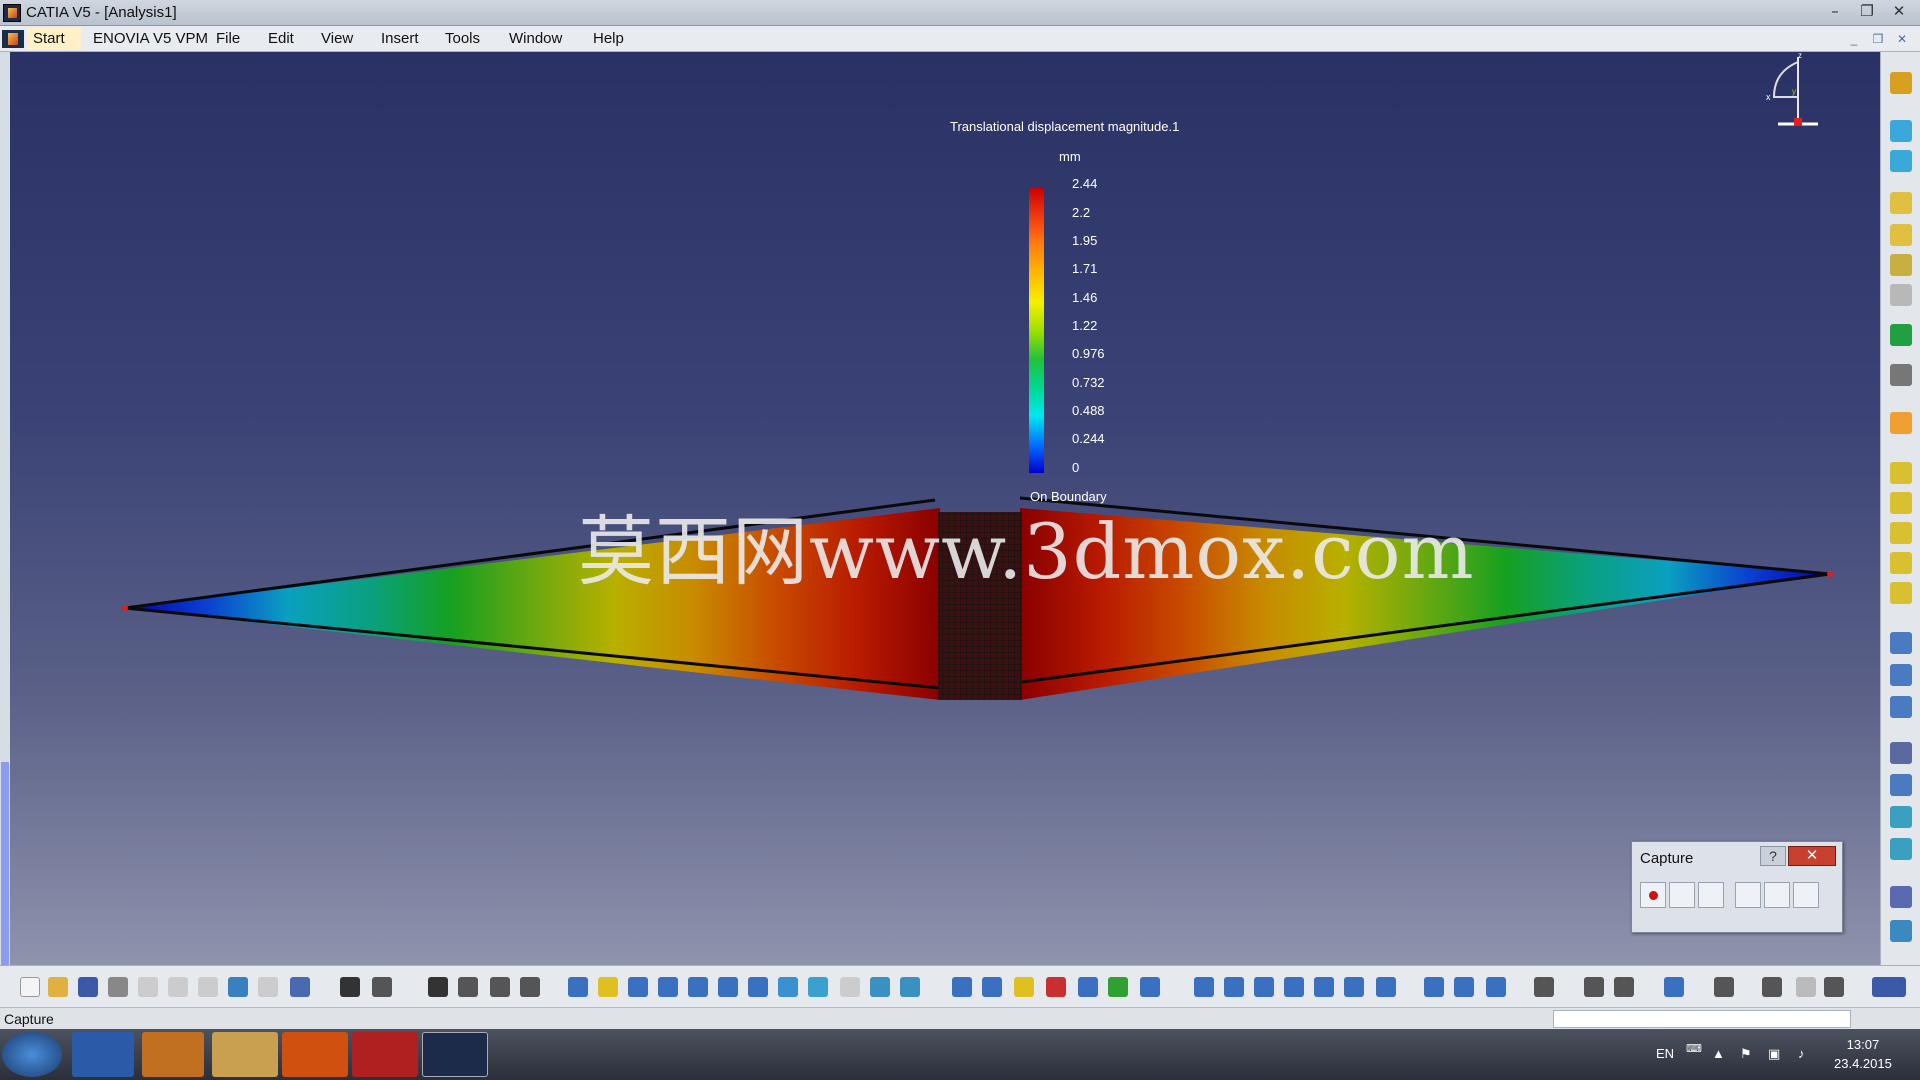  What do you see at coordinates (468, 987) in the screenshot?
I see `catalog-icon` at bounding box center [468, 987].